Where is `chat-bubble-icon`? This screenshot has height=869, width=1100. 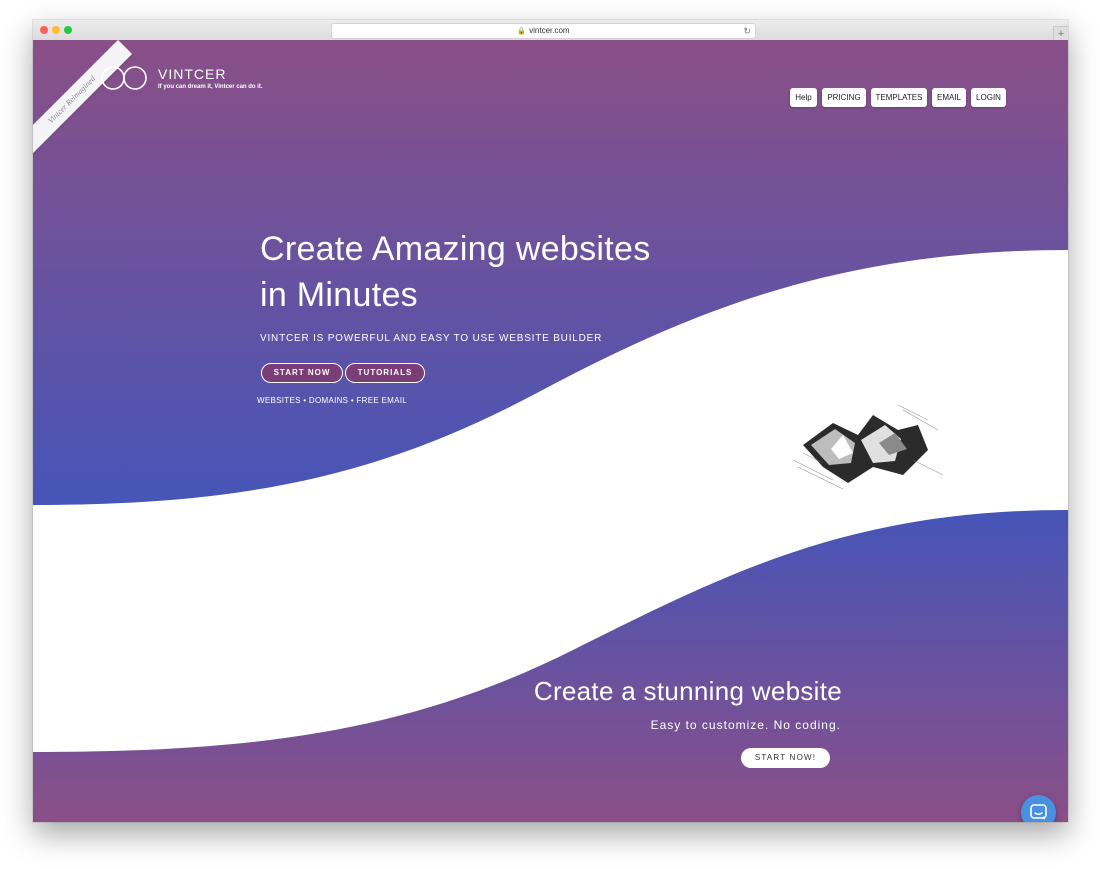 chat-bubble-icon is located at coordinates (1038, 812).